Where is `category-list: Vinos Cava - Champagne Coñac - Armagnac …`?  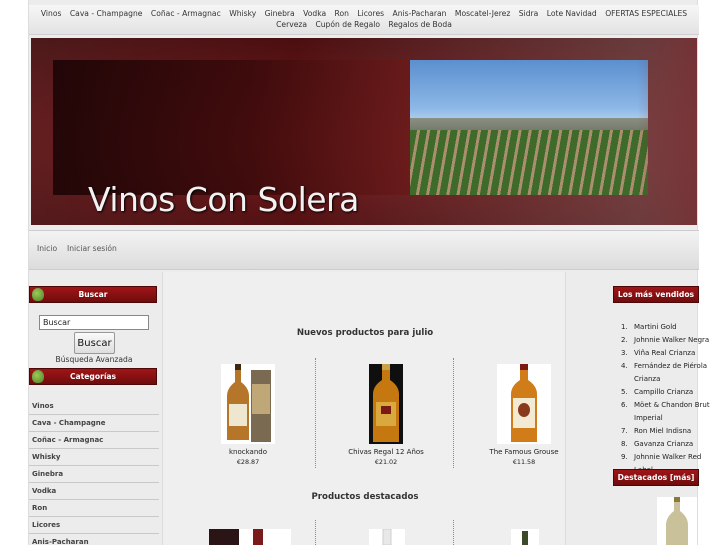 category-list: Vinos Cava - Champagne Coñac - Armagnac … is located at coordinates (94, 471).